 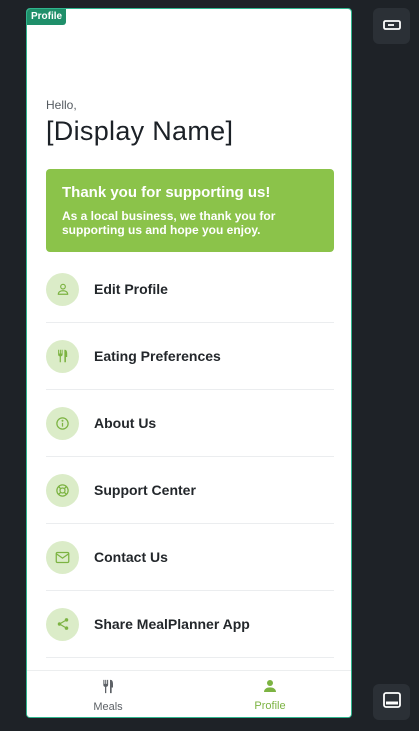 What do you see at coordinates (190, 557) in the screenshot?
I see `menu-item-contact-us: Contact Us` at bounding box center [190, 557].